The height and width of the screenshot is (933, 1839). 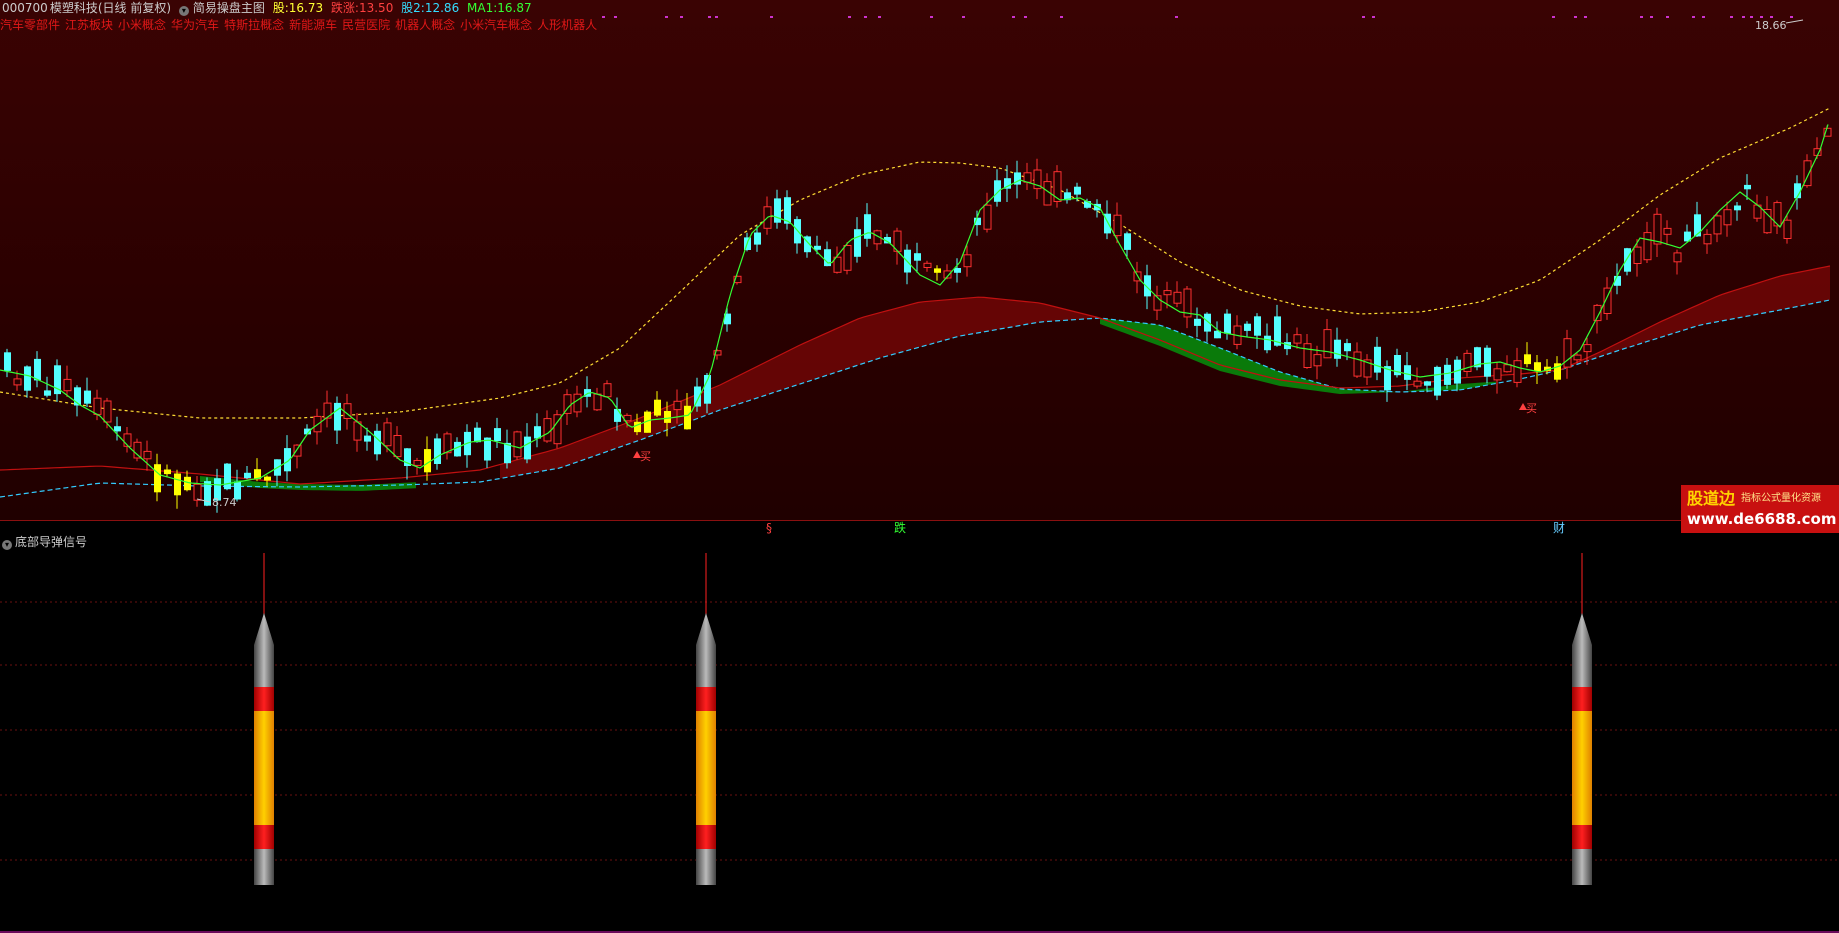 What do you see at coordinates (298, 8) in the screenshot?
I see `field-0: 股:16.73` at bounding box center [298, 8].